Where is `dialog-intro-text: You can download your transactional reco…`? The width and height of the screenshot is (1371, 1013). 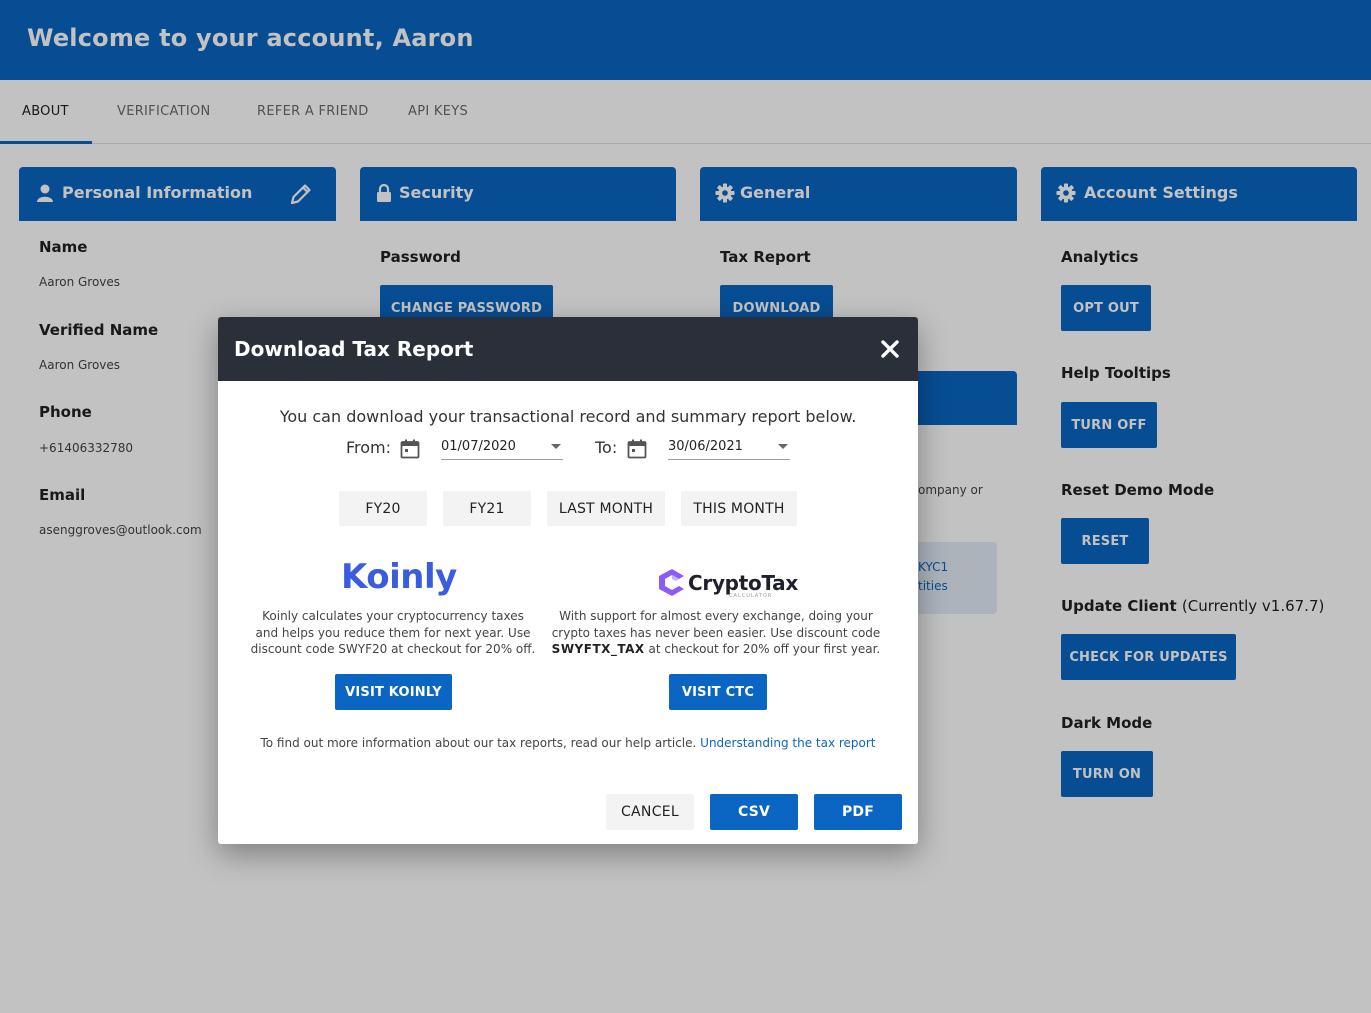
dialog-intro-text: You can download your transactional reco… is located at coordinates (568, 416).